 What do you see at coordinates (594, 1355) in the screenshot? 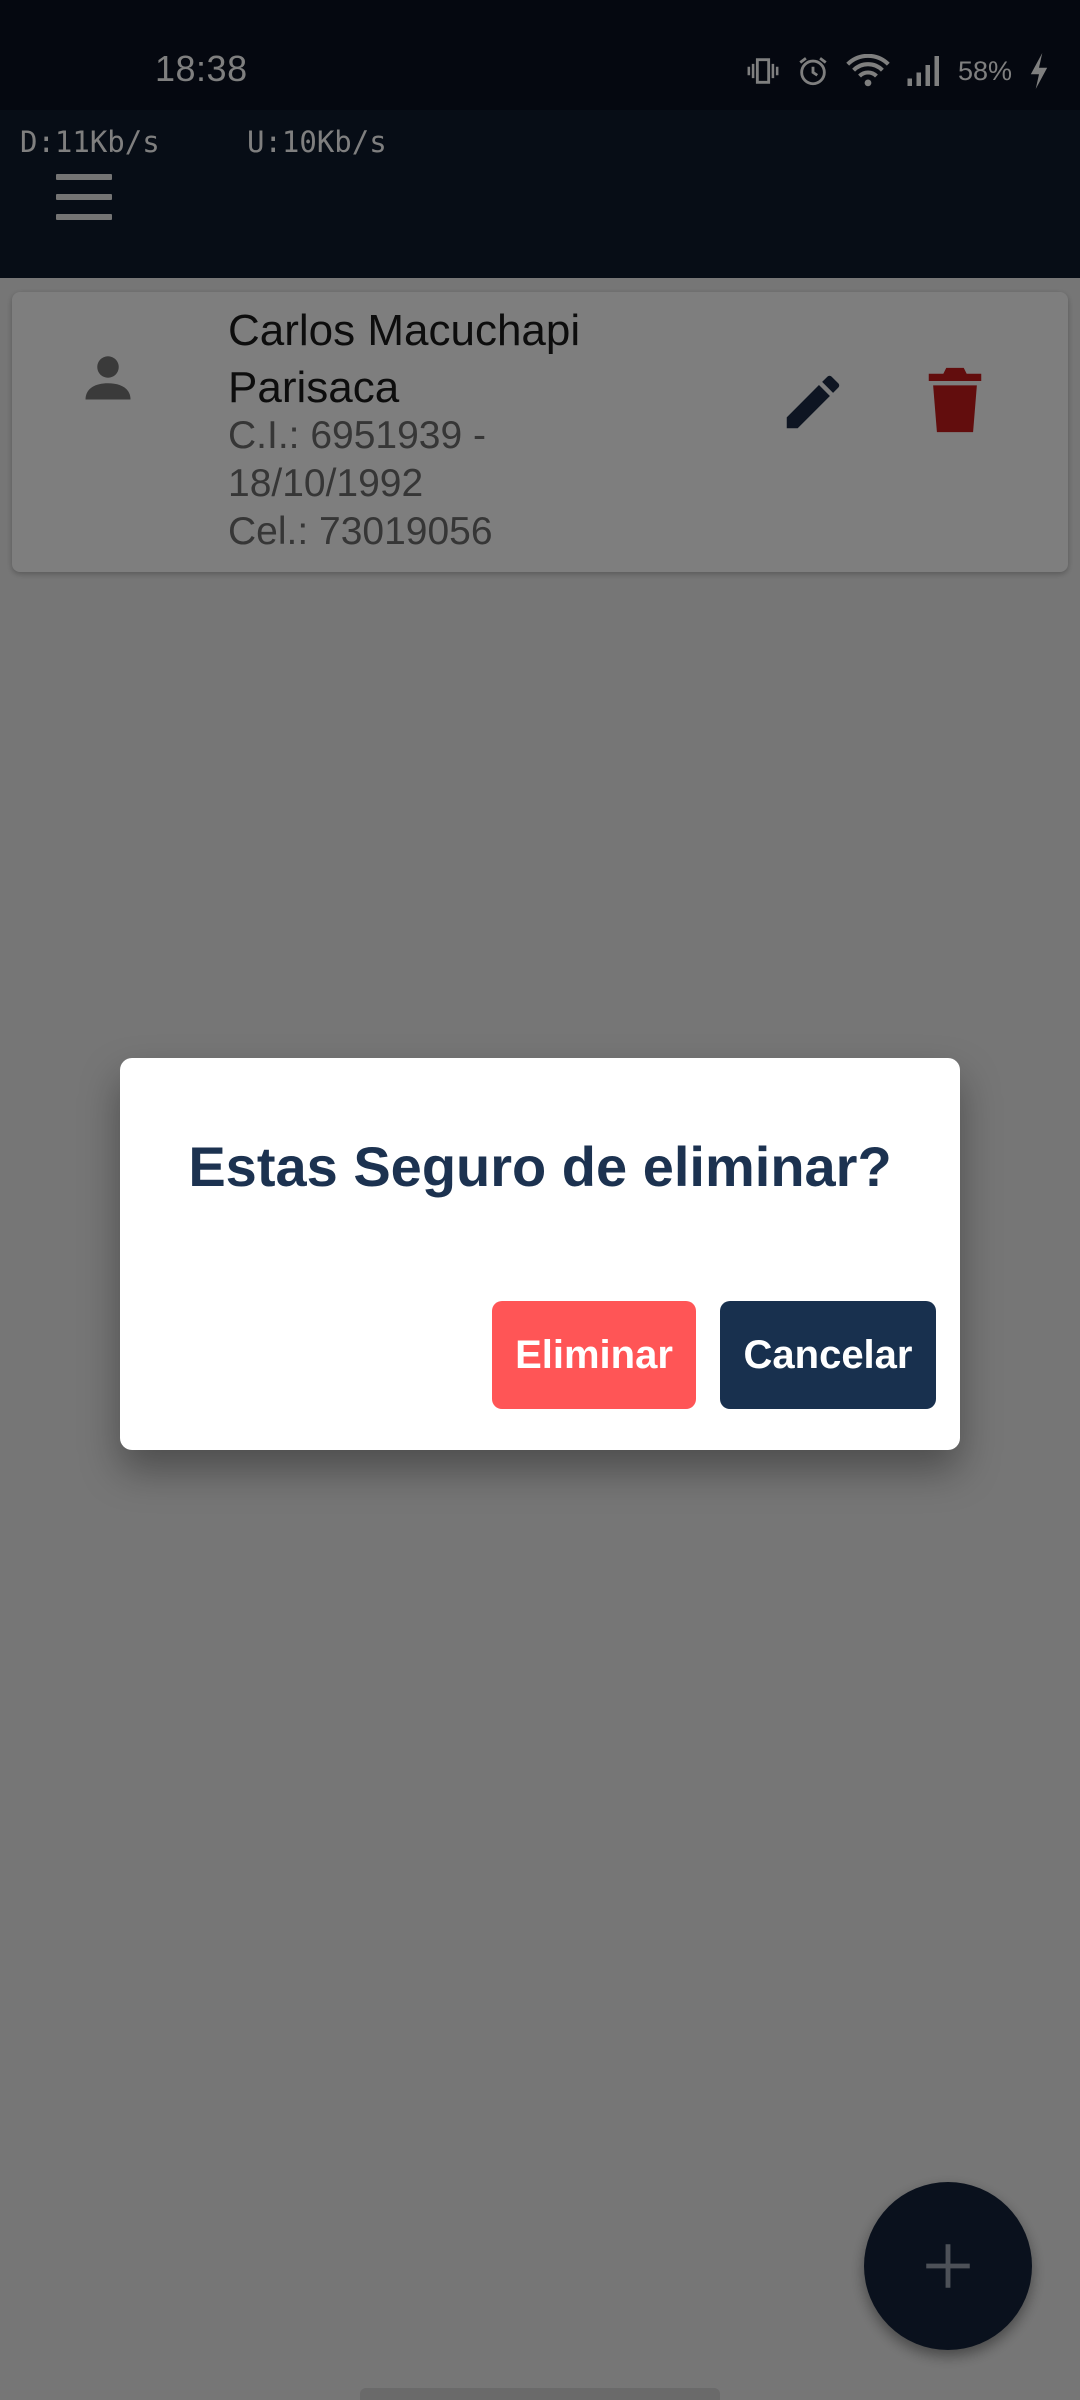
I see `eliminar-button: Eliminar` at bounding box center [594, 1355].